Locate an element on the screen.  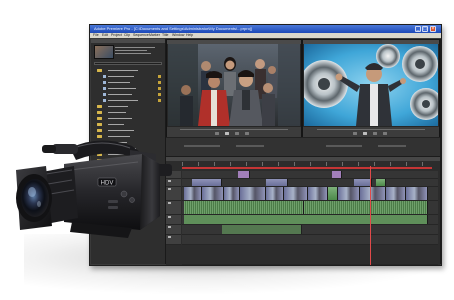
source-scrub-bar is located at coordinates (234, 129).